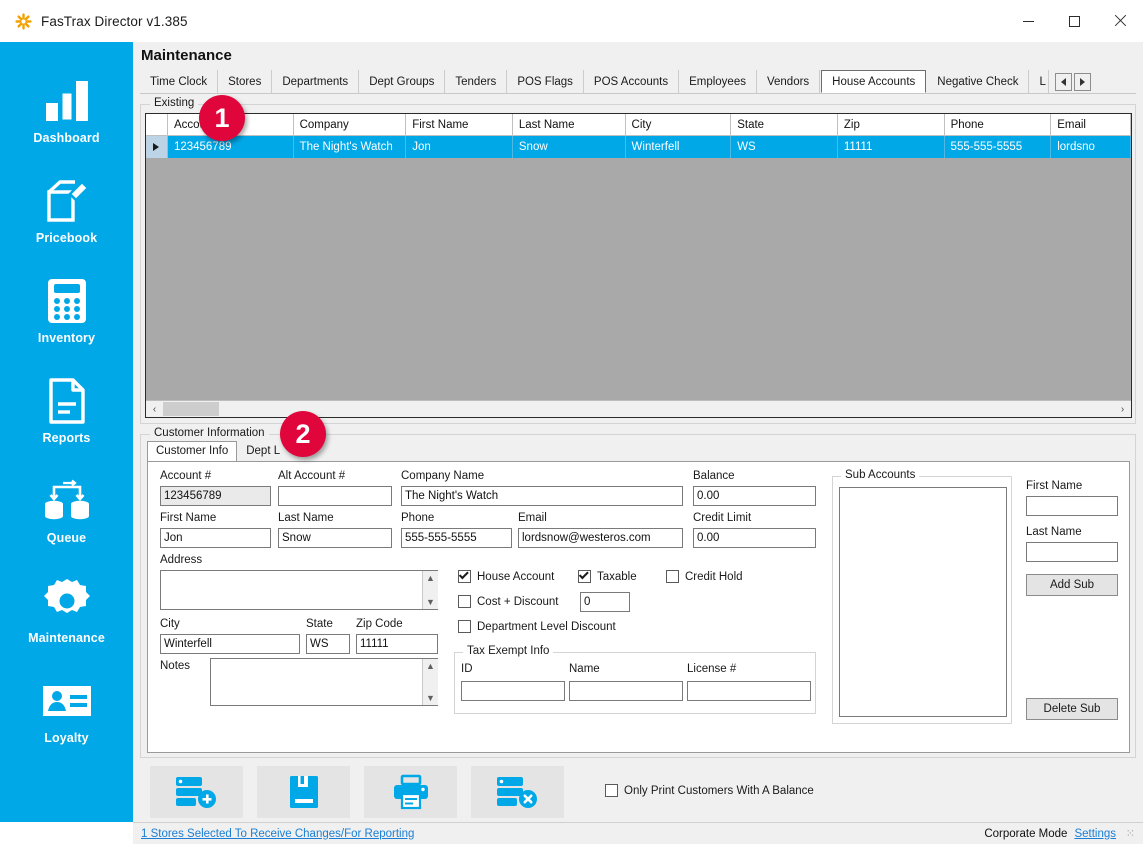  I want to click on notes-scrollbar: ▲ ▼, so click(430, 682).